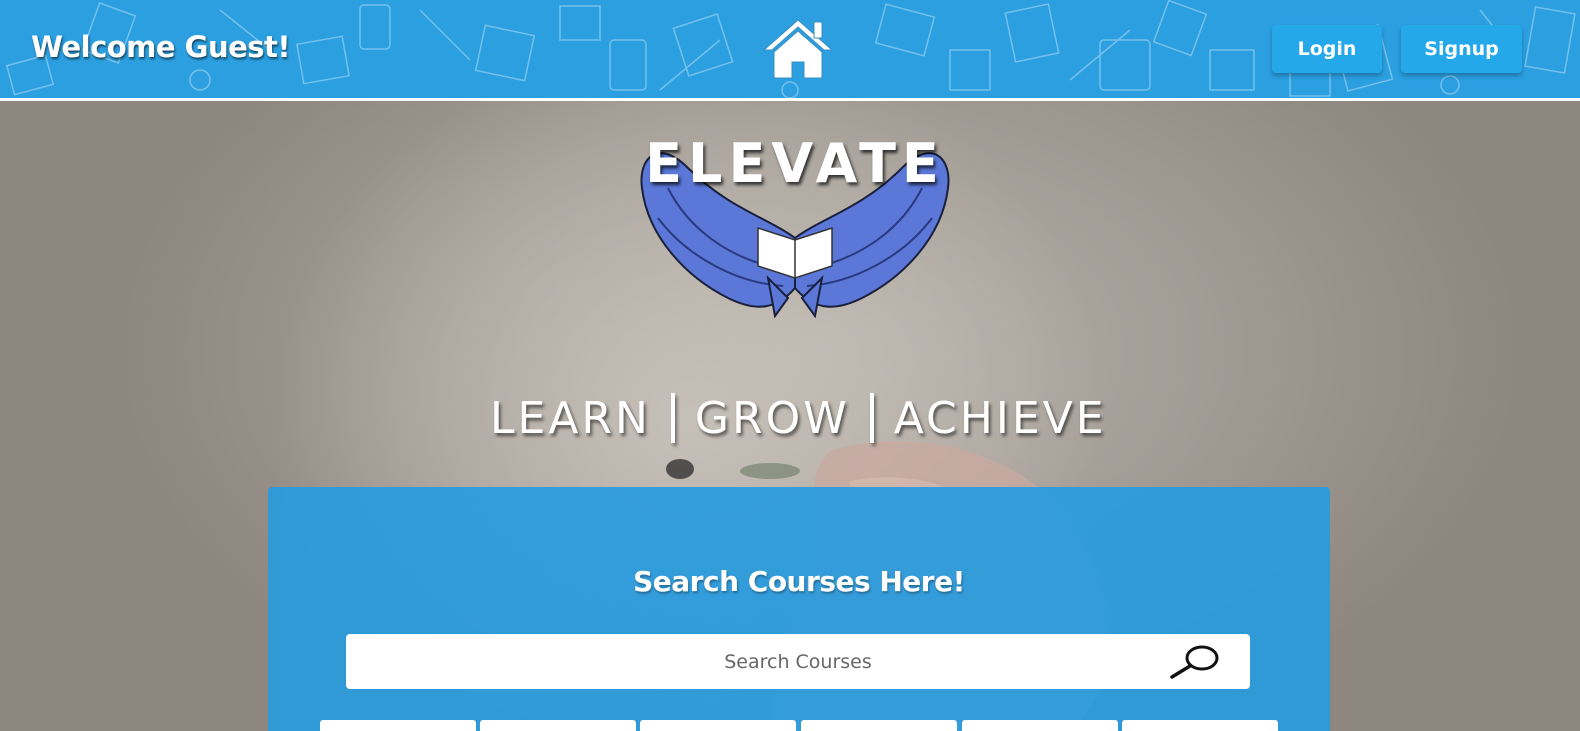 The image size is (1580, 731). I want to click on tagline: LEARN GROW ACHIEVE, so click(802, 418).